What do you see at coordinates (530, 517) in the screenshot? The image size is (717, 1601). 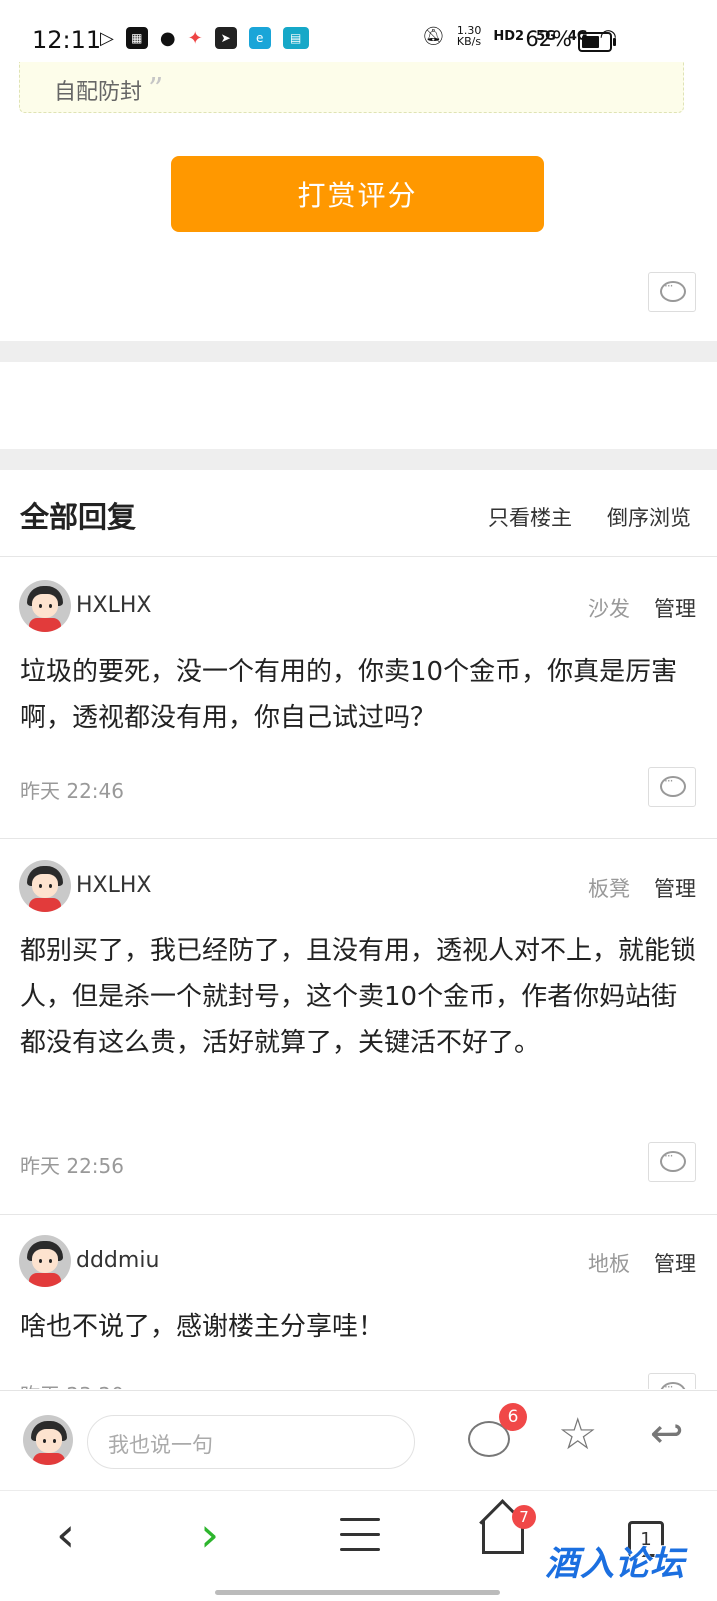 I see `only-op-link: 只看楼主` at bounding box center [530, 517].